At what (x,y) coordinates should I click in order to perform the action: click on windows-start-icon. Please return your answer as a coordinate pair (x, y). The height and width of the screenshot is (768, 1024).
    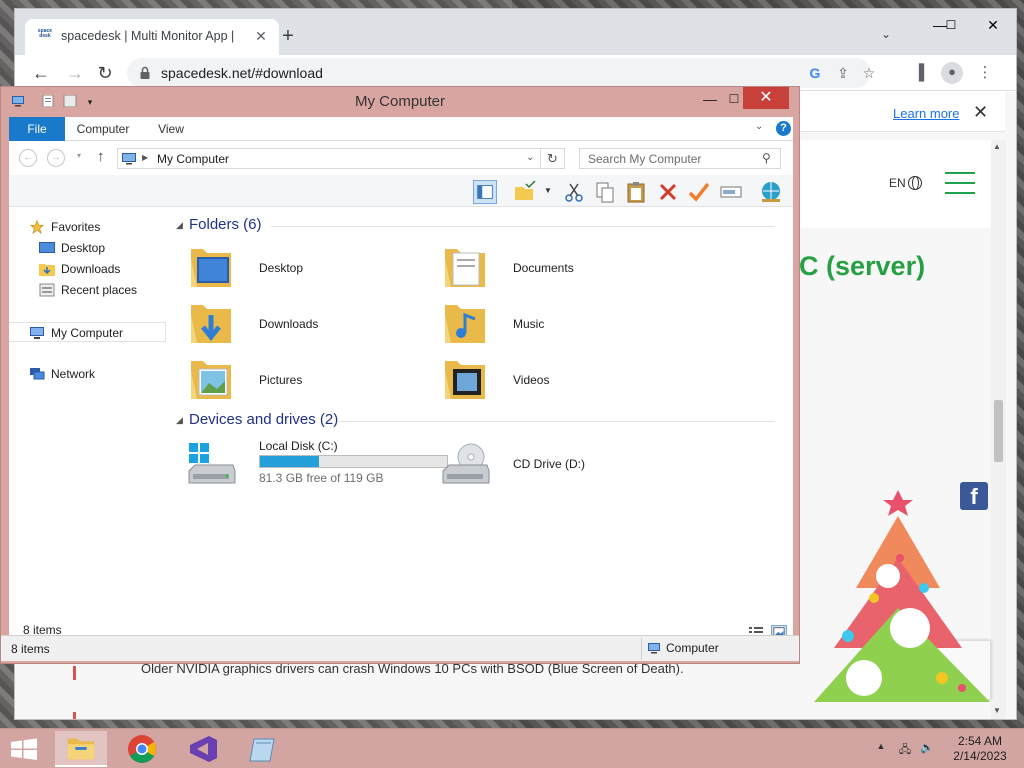
    Looking at the image, I should click on (25, 748).